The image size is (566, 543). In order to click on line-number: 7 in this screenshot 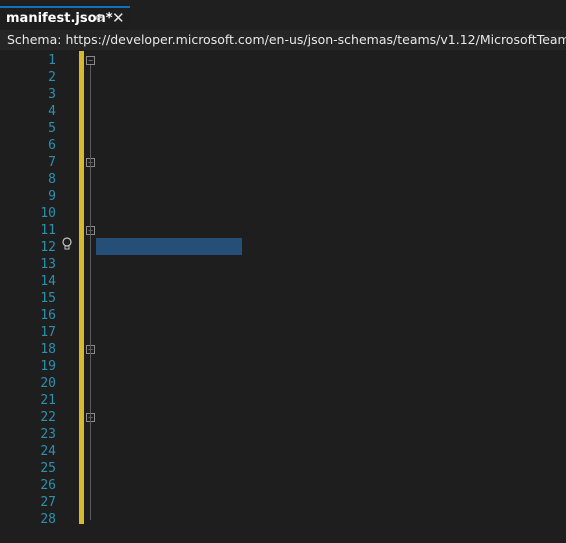, I will do `click(52, 162)`.